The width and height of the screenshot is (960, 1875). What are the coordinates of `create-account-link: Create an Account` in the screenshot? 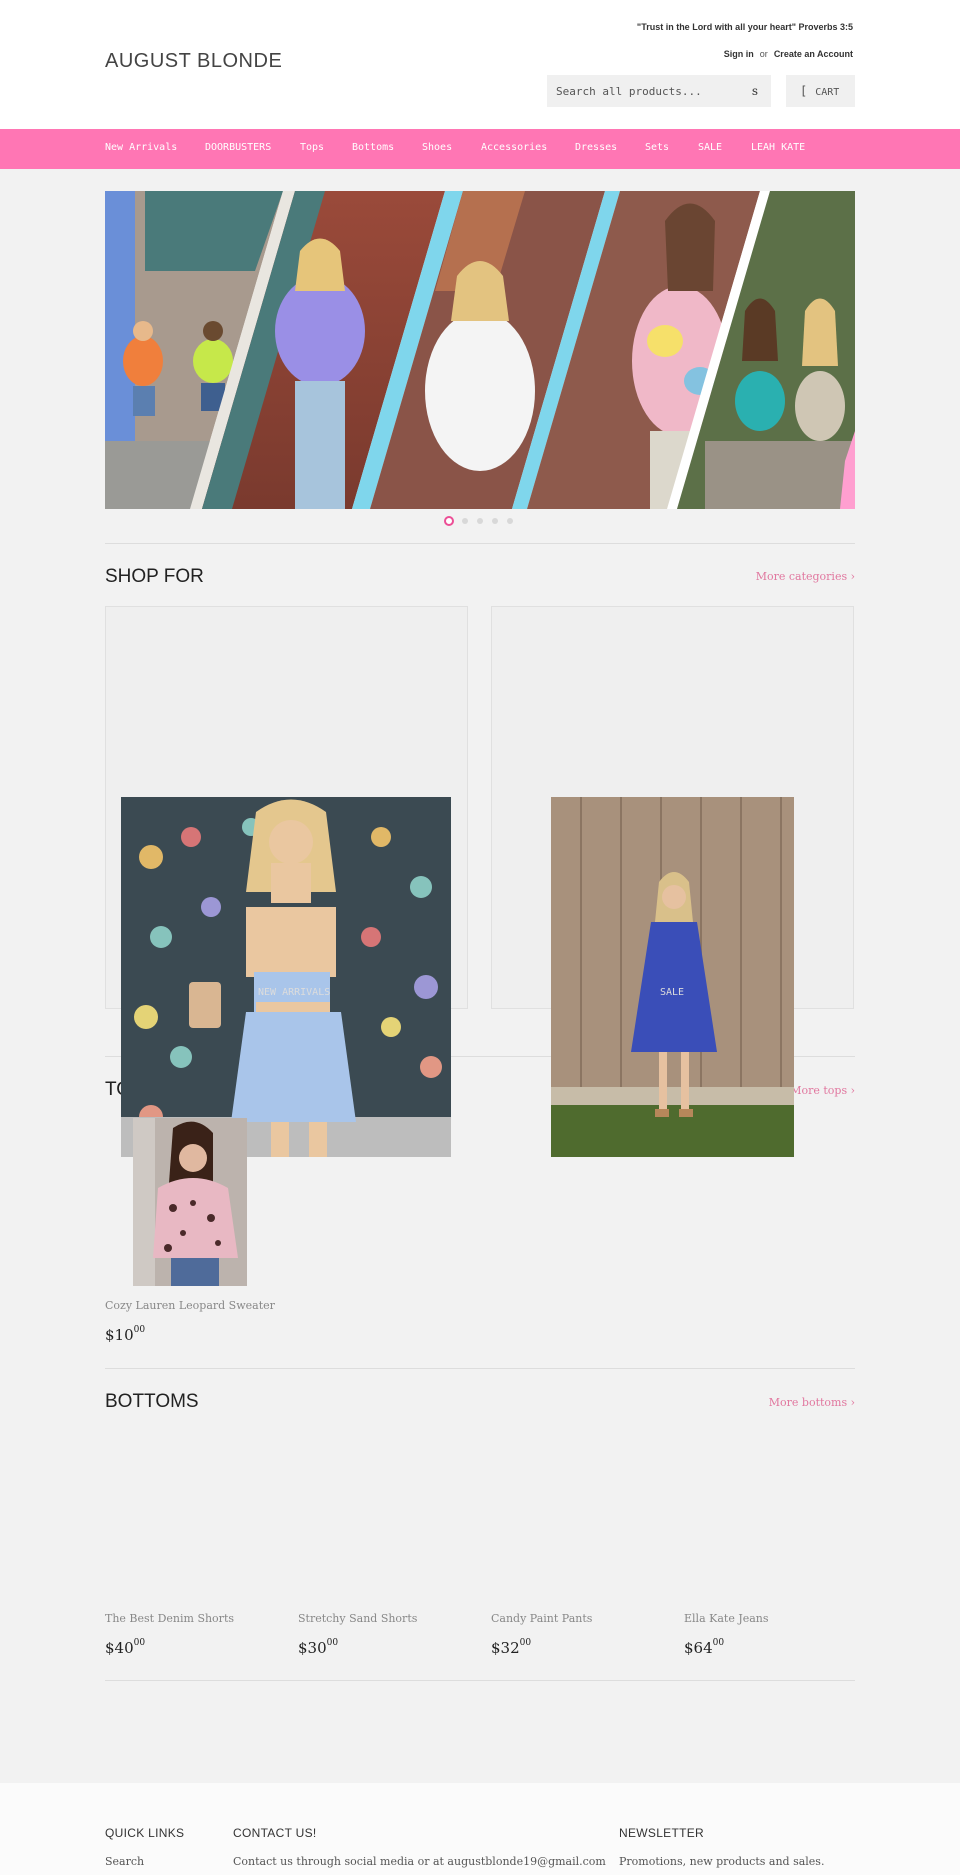 It's located at (813, 54).